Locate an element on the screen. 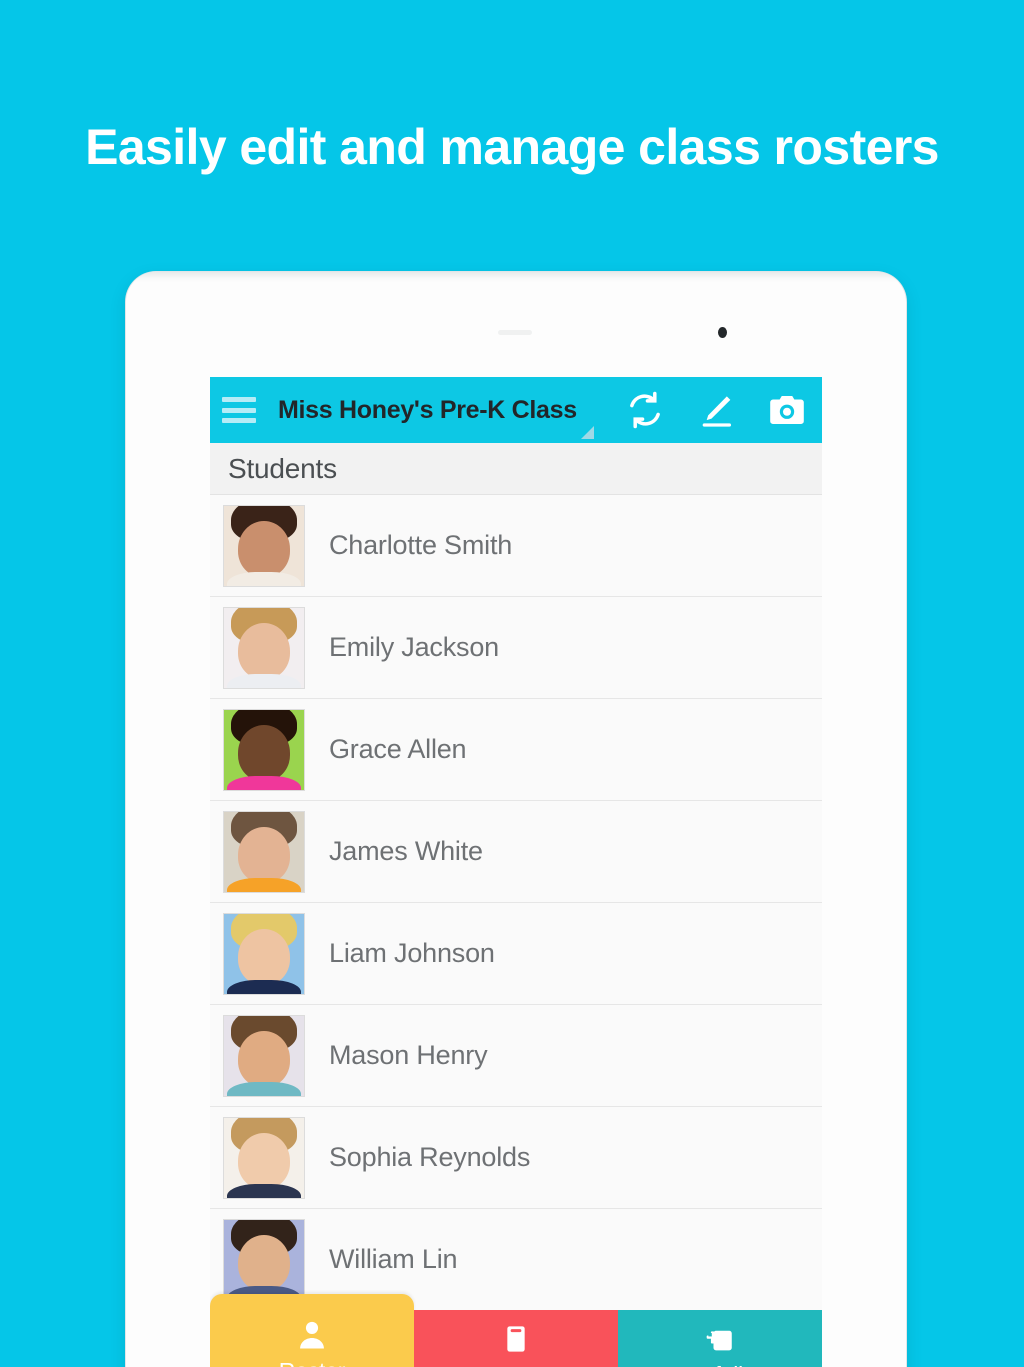 The image size is (1024, 1367). student-name: Emily Jackson is located at coordinates (414, 647).